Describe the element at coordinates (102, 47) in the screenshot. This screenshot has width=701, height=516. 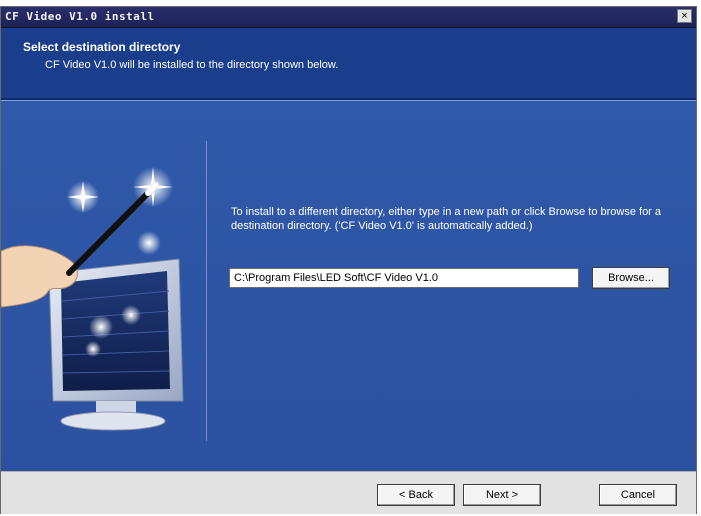
I see `step-title: Select destination directory` at that location.